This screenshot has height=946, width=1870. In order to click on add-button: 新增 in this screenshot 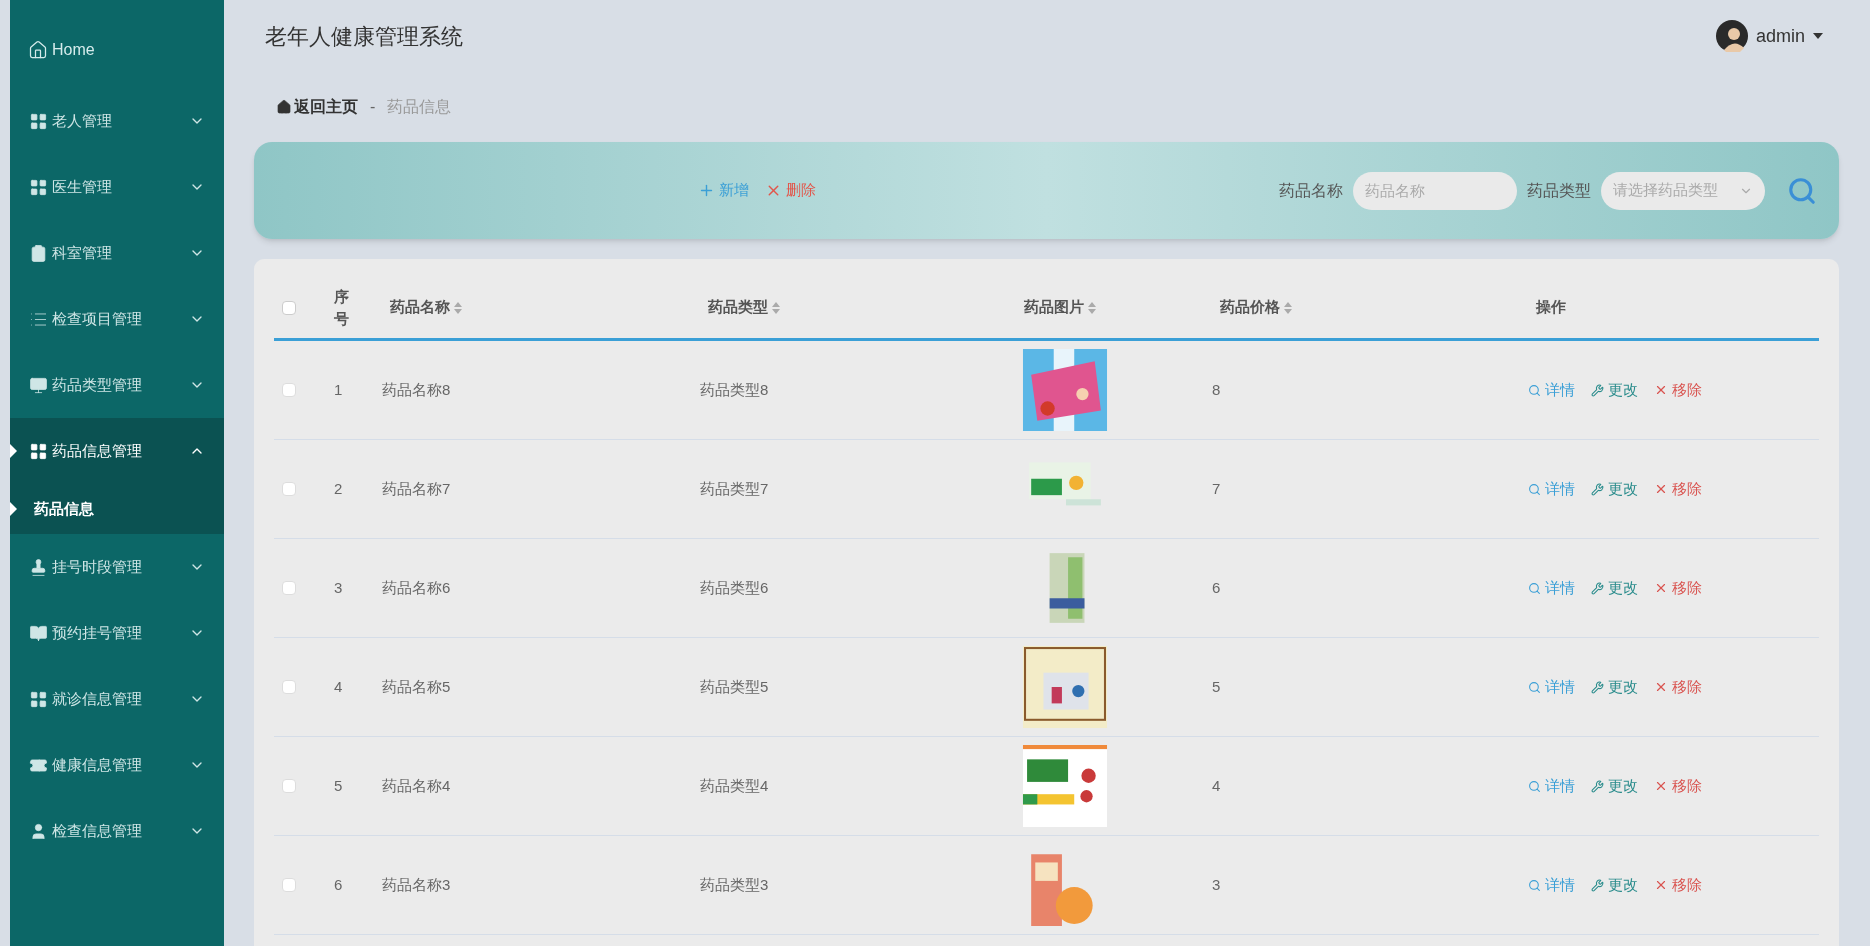, I will do `click(723, 190)`.